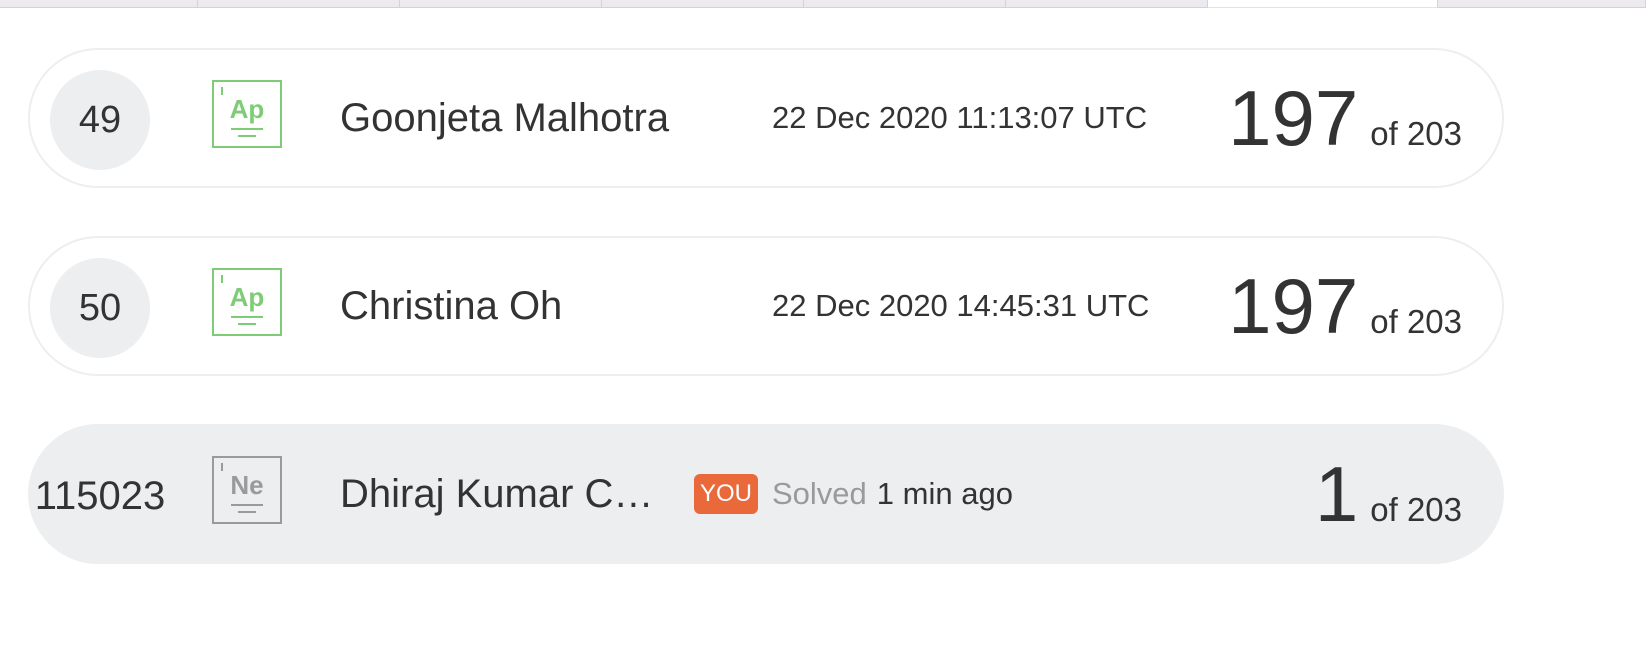  Describe the element at coordinates (1323, 4) in the screenshot. I see `tab-active` at that location.